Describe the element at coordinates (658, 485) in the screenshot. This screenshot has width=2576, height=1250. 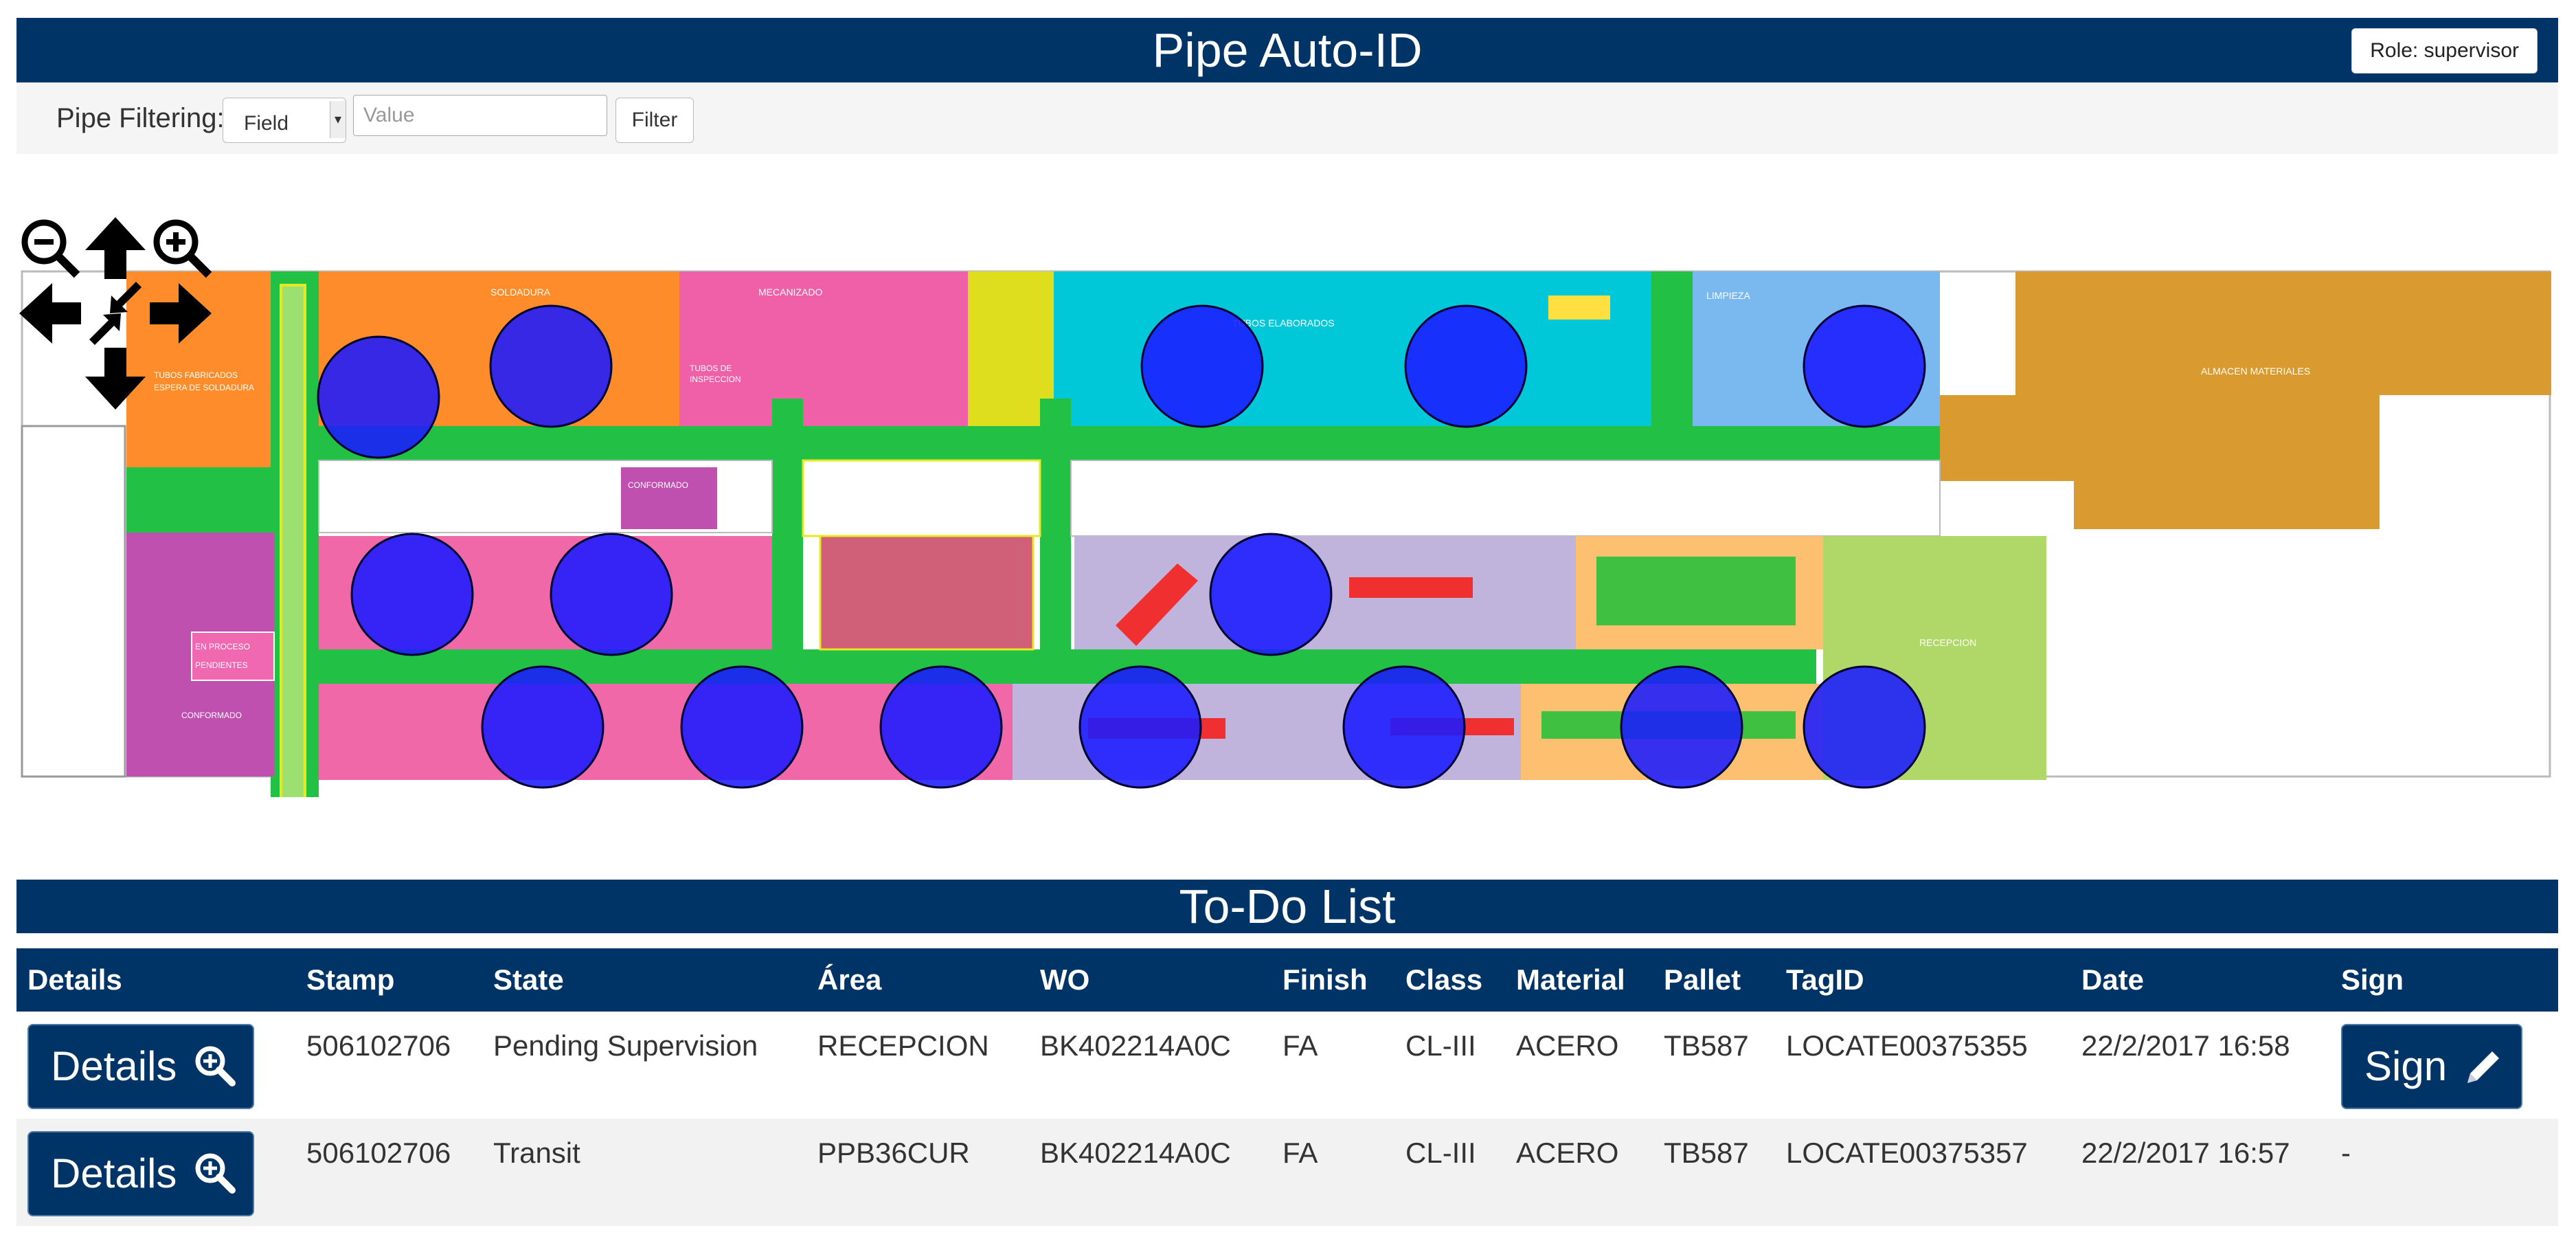
I see `label-conformado-top: CONFORMADO` at that location.